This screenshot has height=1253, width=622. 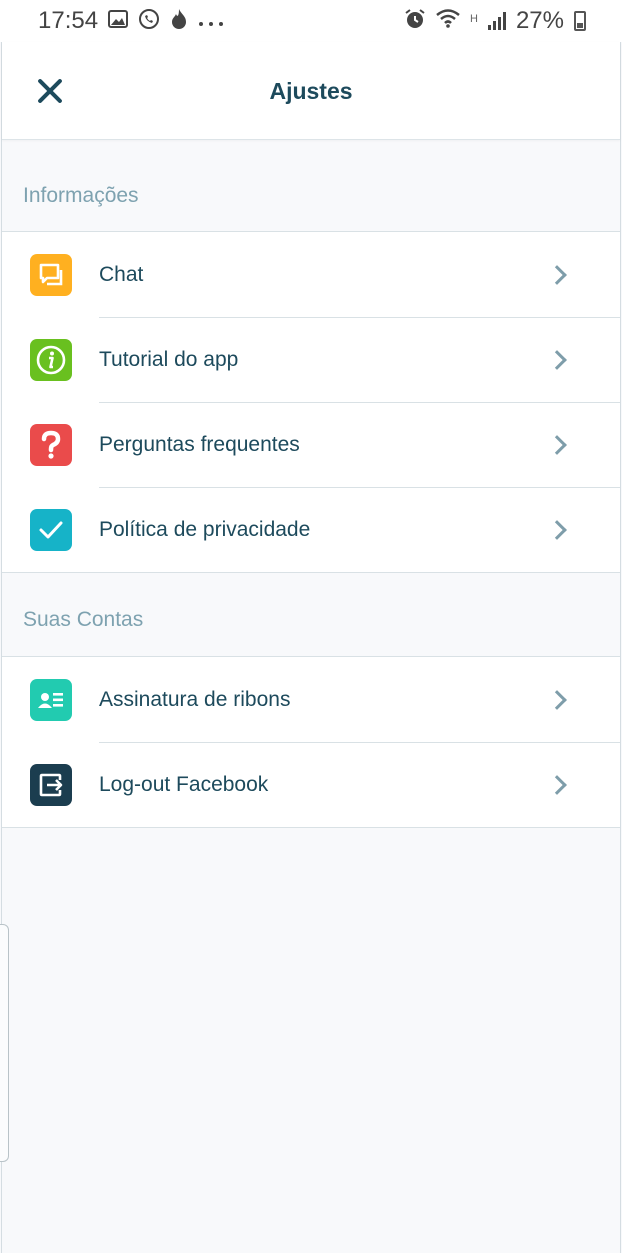 I want to click on status-time: 17:54, so click(x=68, y=20).